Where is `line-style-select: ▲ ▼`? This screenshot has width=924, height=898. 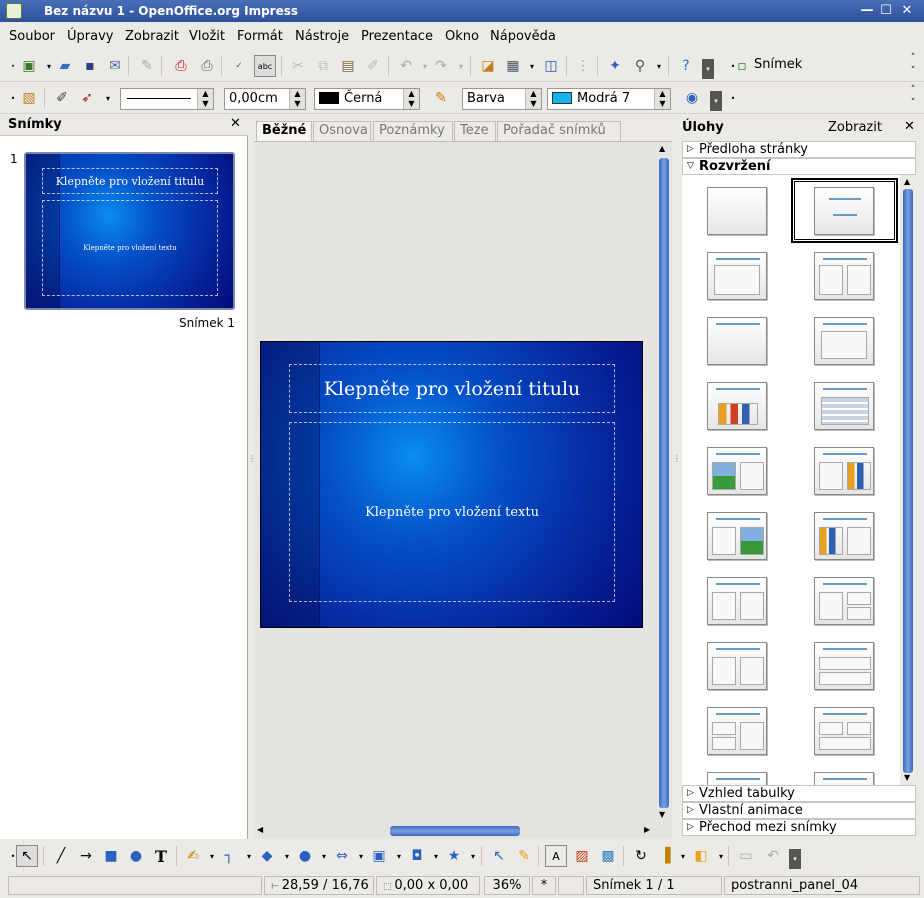 line-style-select: ▲ ▼ is located at coordinates (167, 99).